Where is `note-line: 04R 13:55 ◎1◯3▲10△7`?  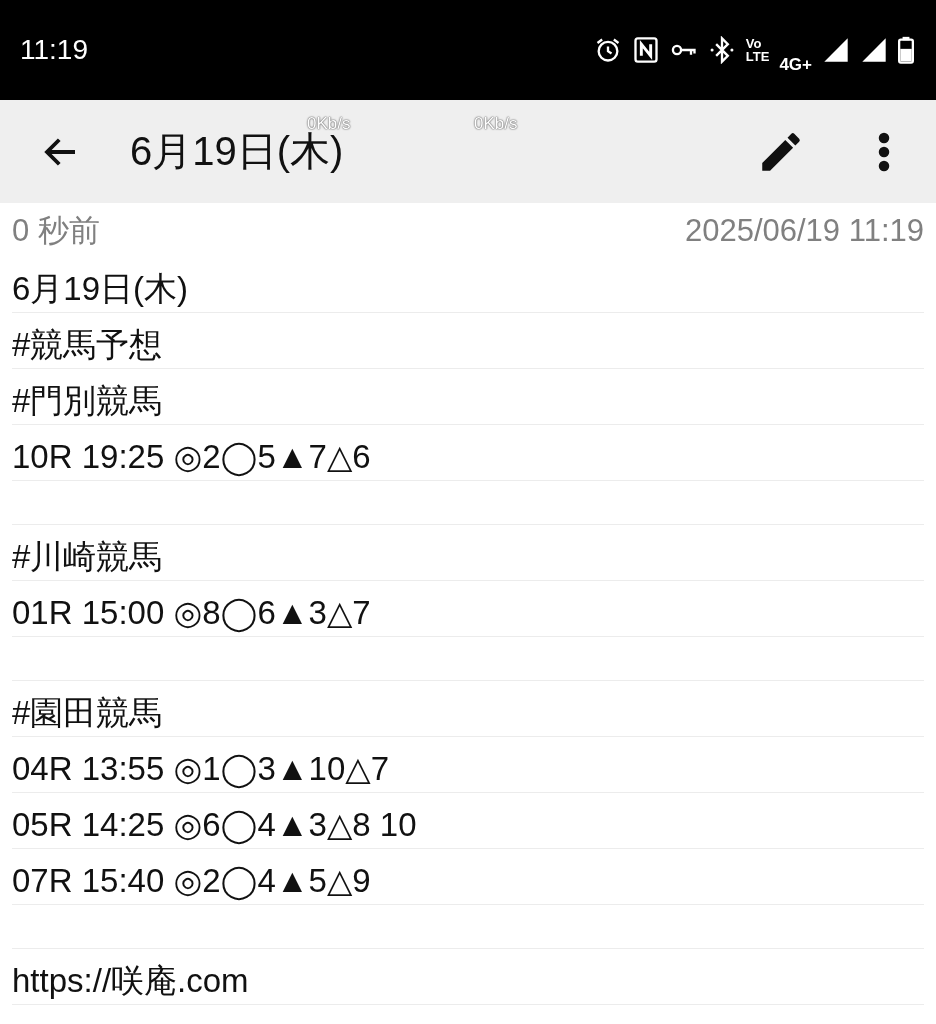
note-line: 04R 13:55 ◎1◯3▲10△7 is located at coordinates (200, 769).